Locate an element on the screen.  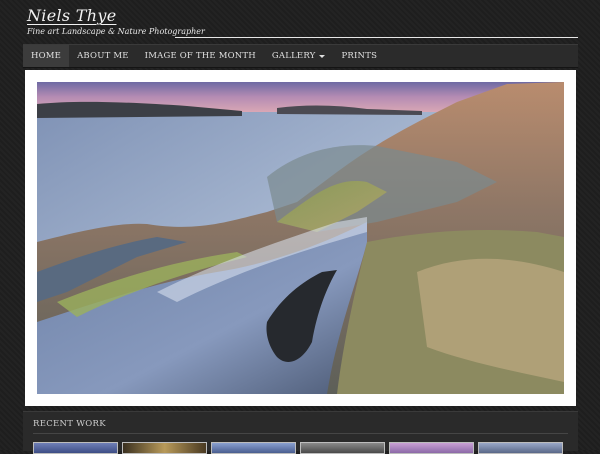
recent-work-divider is located at coordinates (300, 433).